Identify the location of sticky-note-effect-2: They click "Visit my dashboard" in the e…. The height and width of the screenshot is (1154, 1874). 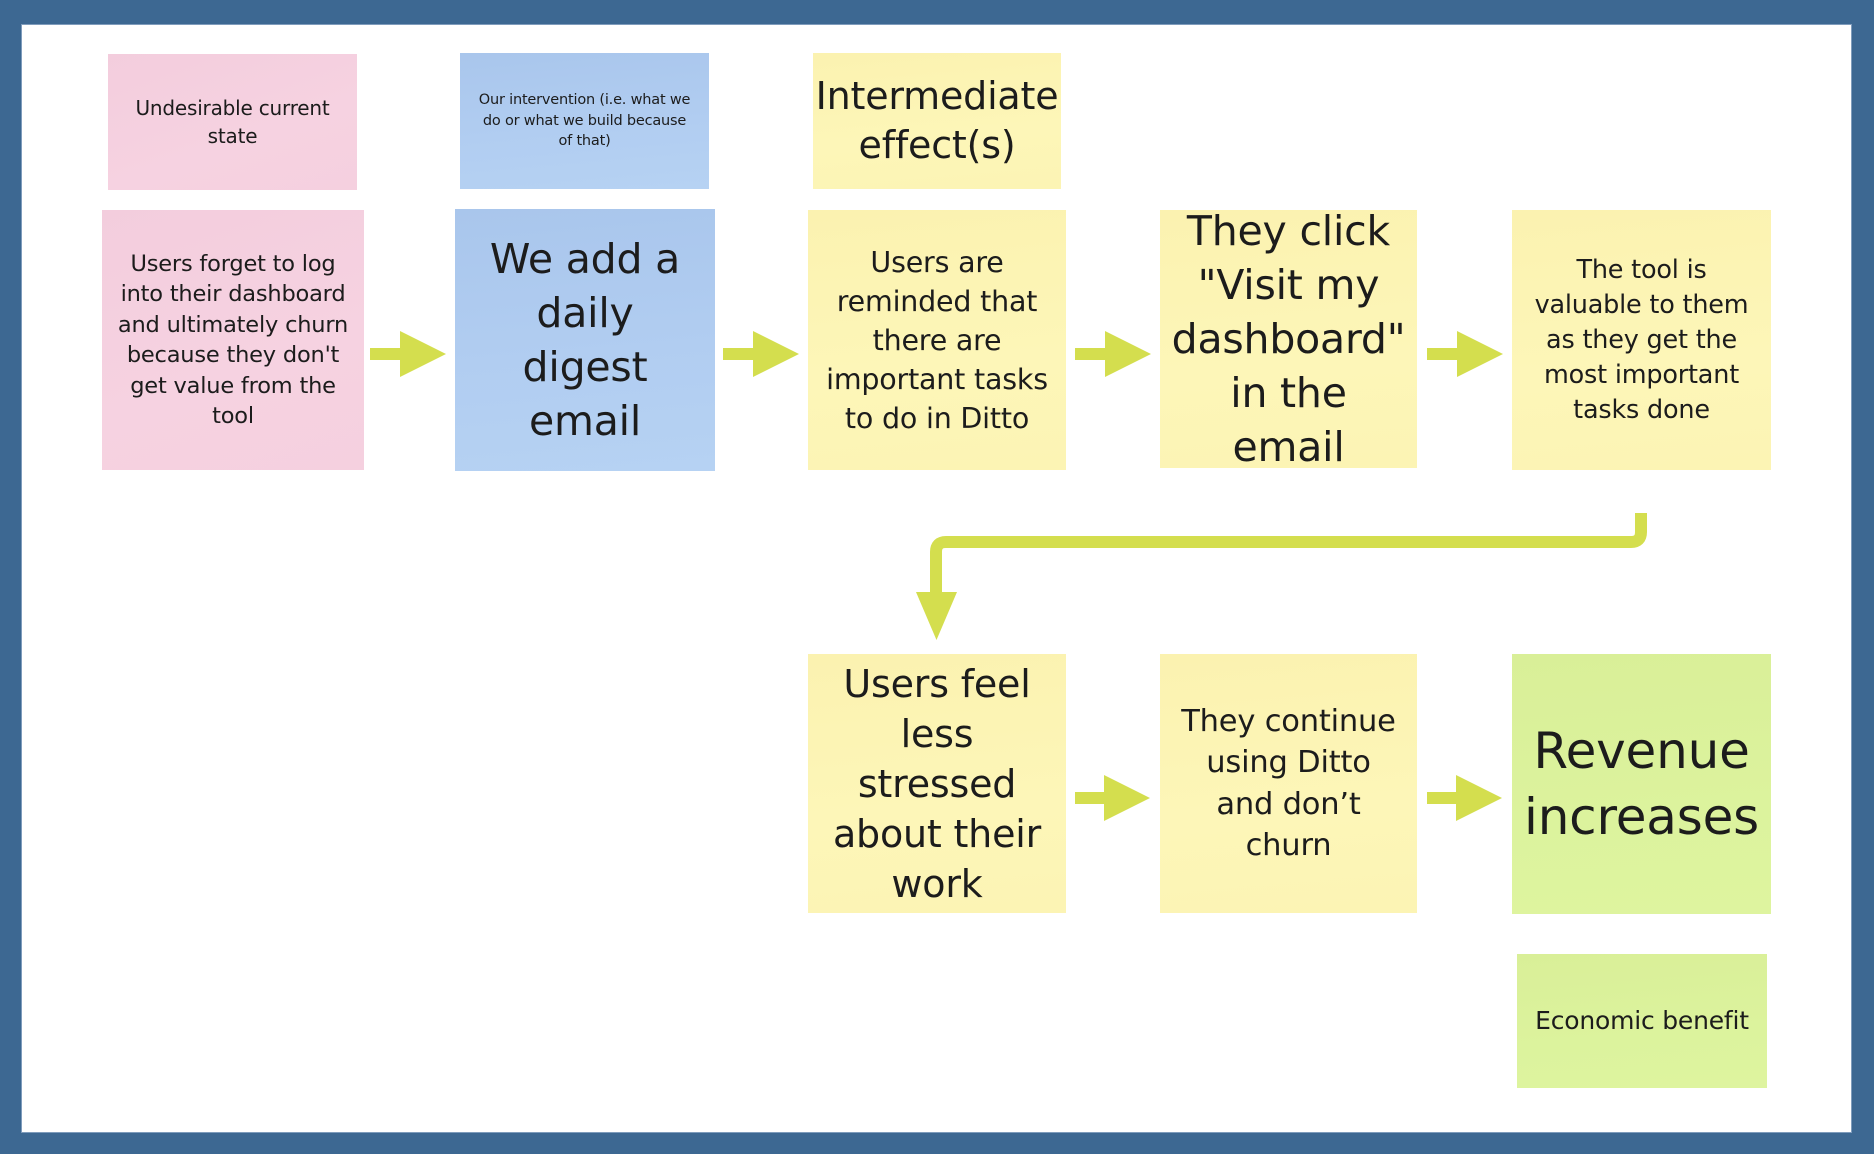
(1288, 339).